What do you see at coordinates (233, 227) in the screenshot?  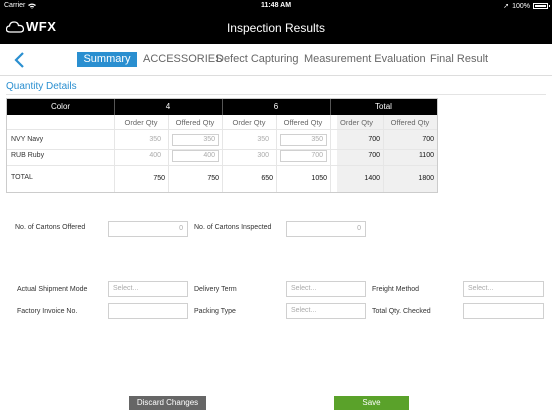 I see `cartons-inspected-label: No. of Cartons Inspected` at bounding box center [233, 227].